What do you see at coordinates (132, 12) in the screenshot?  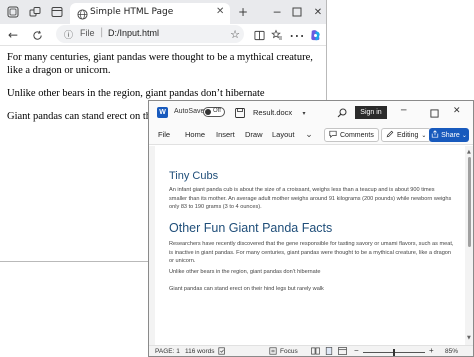 I see `tab-title: Simple HTML Page` at bounding box center [132, 12].